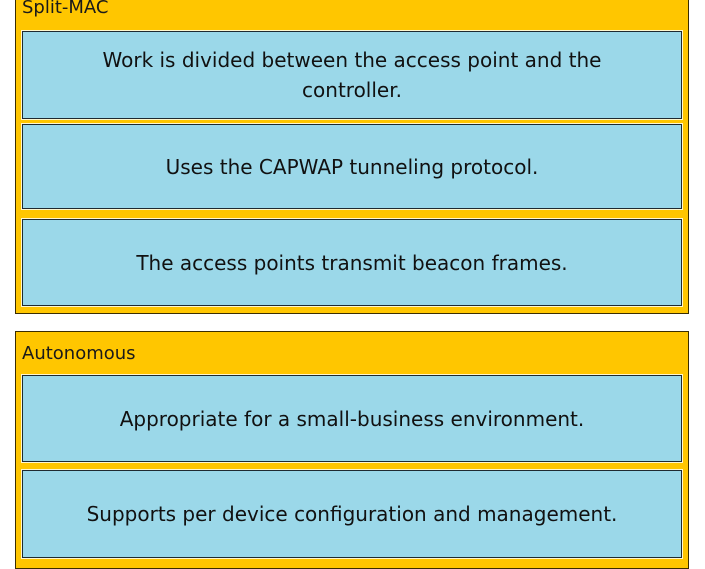 Image resolution: width=705 pixels, height=569 pixels. What do you see at coordinates (79, 353) in the screenshot?
I see `autonomous-title: Autonomous` at bounding box center [79, 353].